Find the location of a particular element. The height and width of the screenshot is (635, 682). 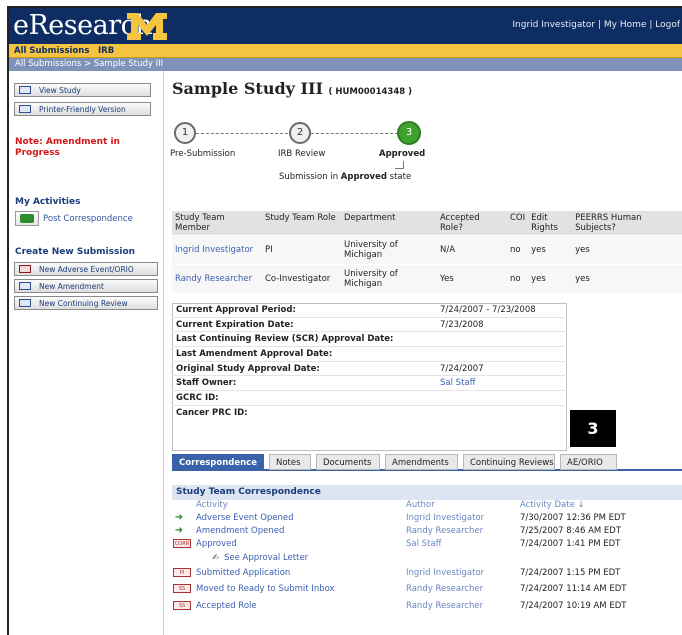

info-value: 7/24/2007 - 7/23/2008 is located at coordinates (488, 310).